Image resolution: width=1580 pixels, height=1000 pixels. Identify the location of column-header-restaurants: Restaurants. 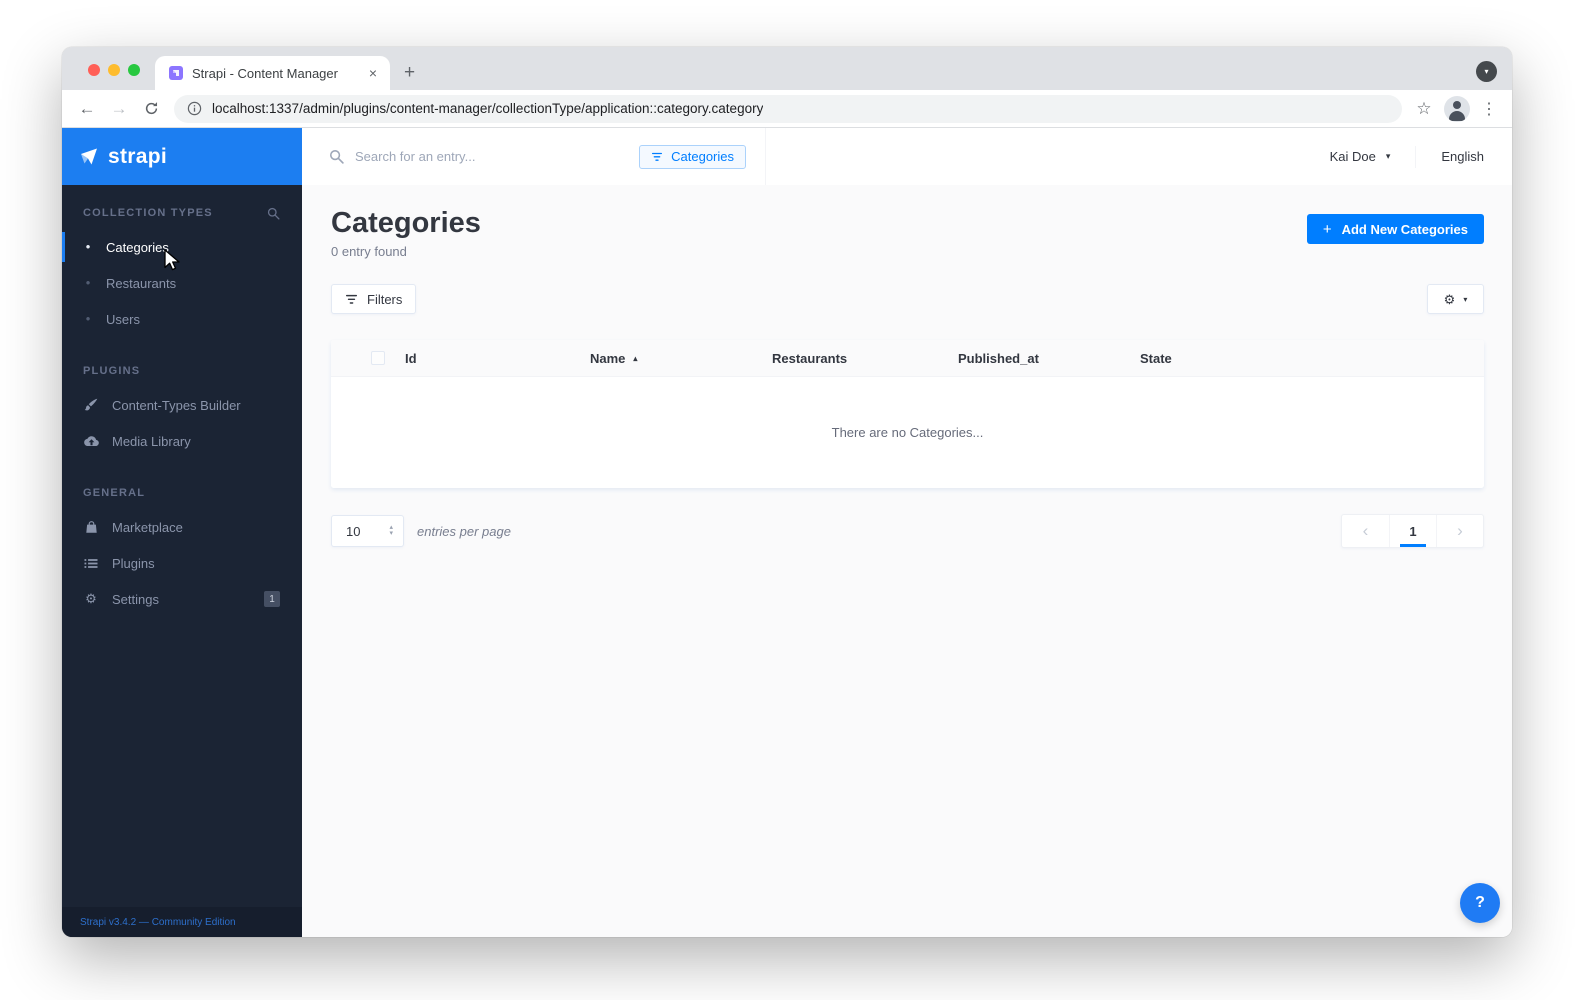
(865, 358).